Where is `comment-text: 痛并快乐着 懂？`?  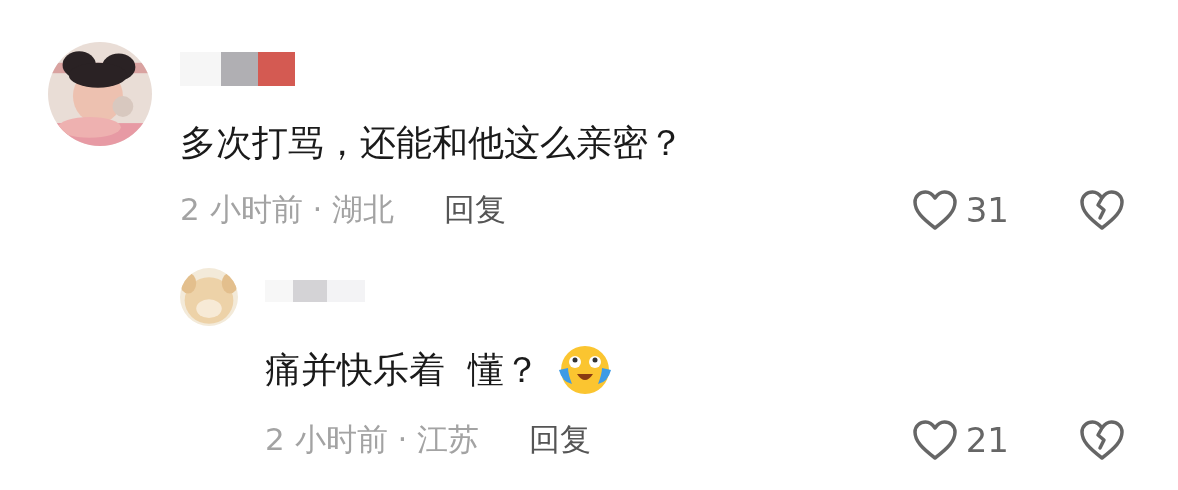 comment-text: 痛并快乐着 懂？ is located at coordinates (402, 370).